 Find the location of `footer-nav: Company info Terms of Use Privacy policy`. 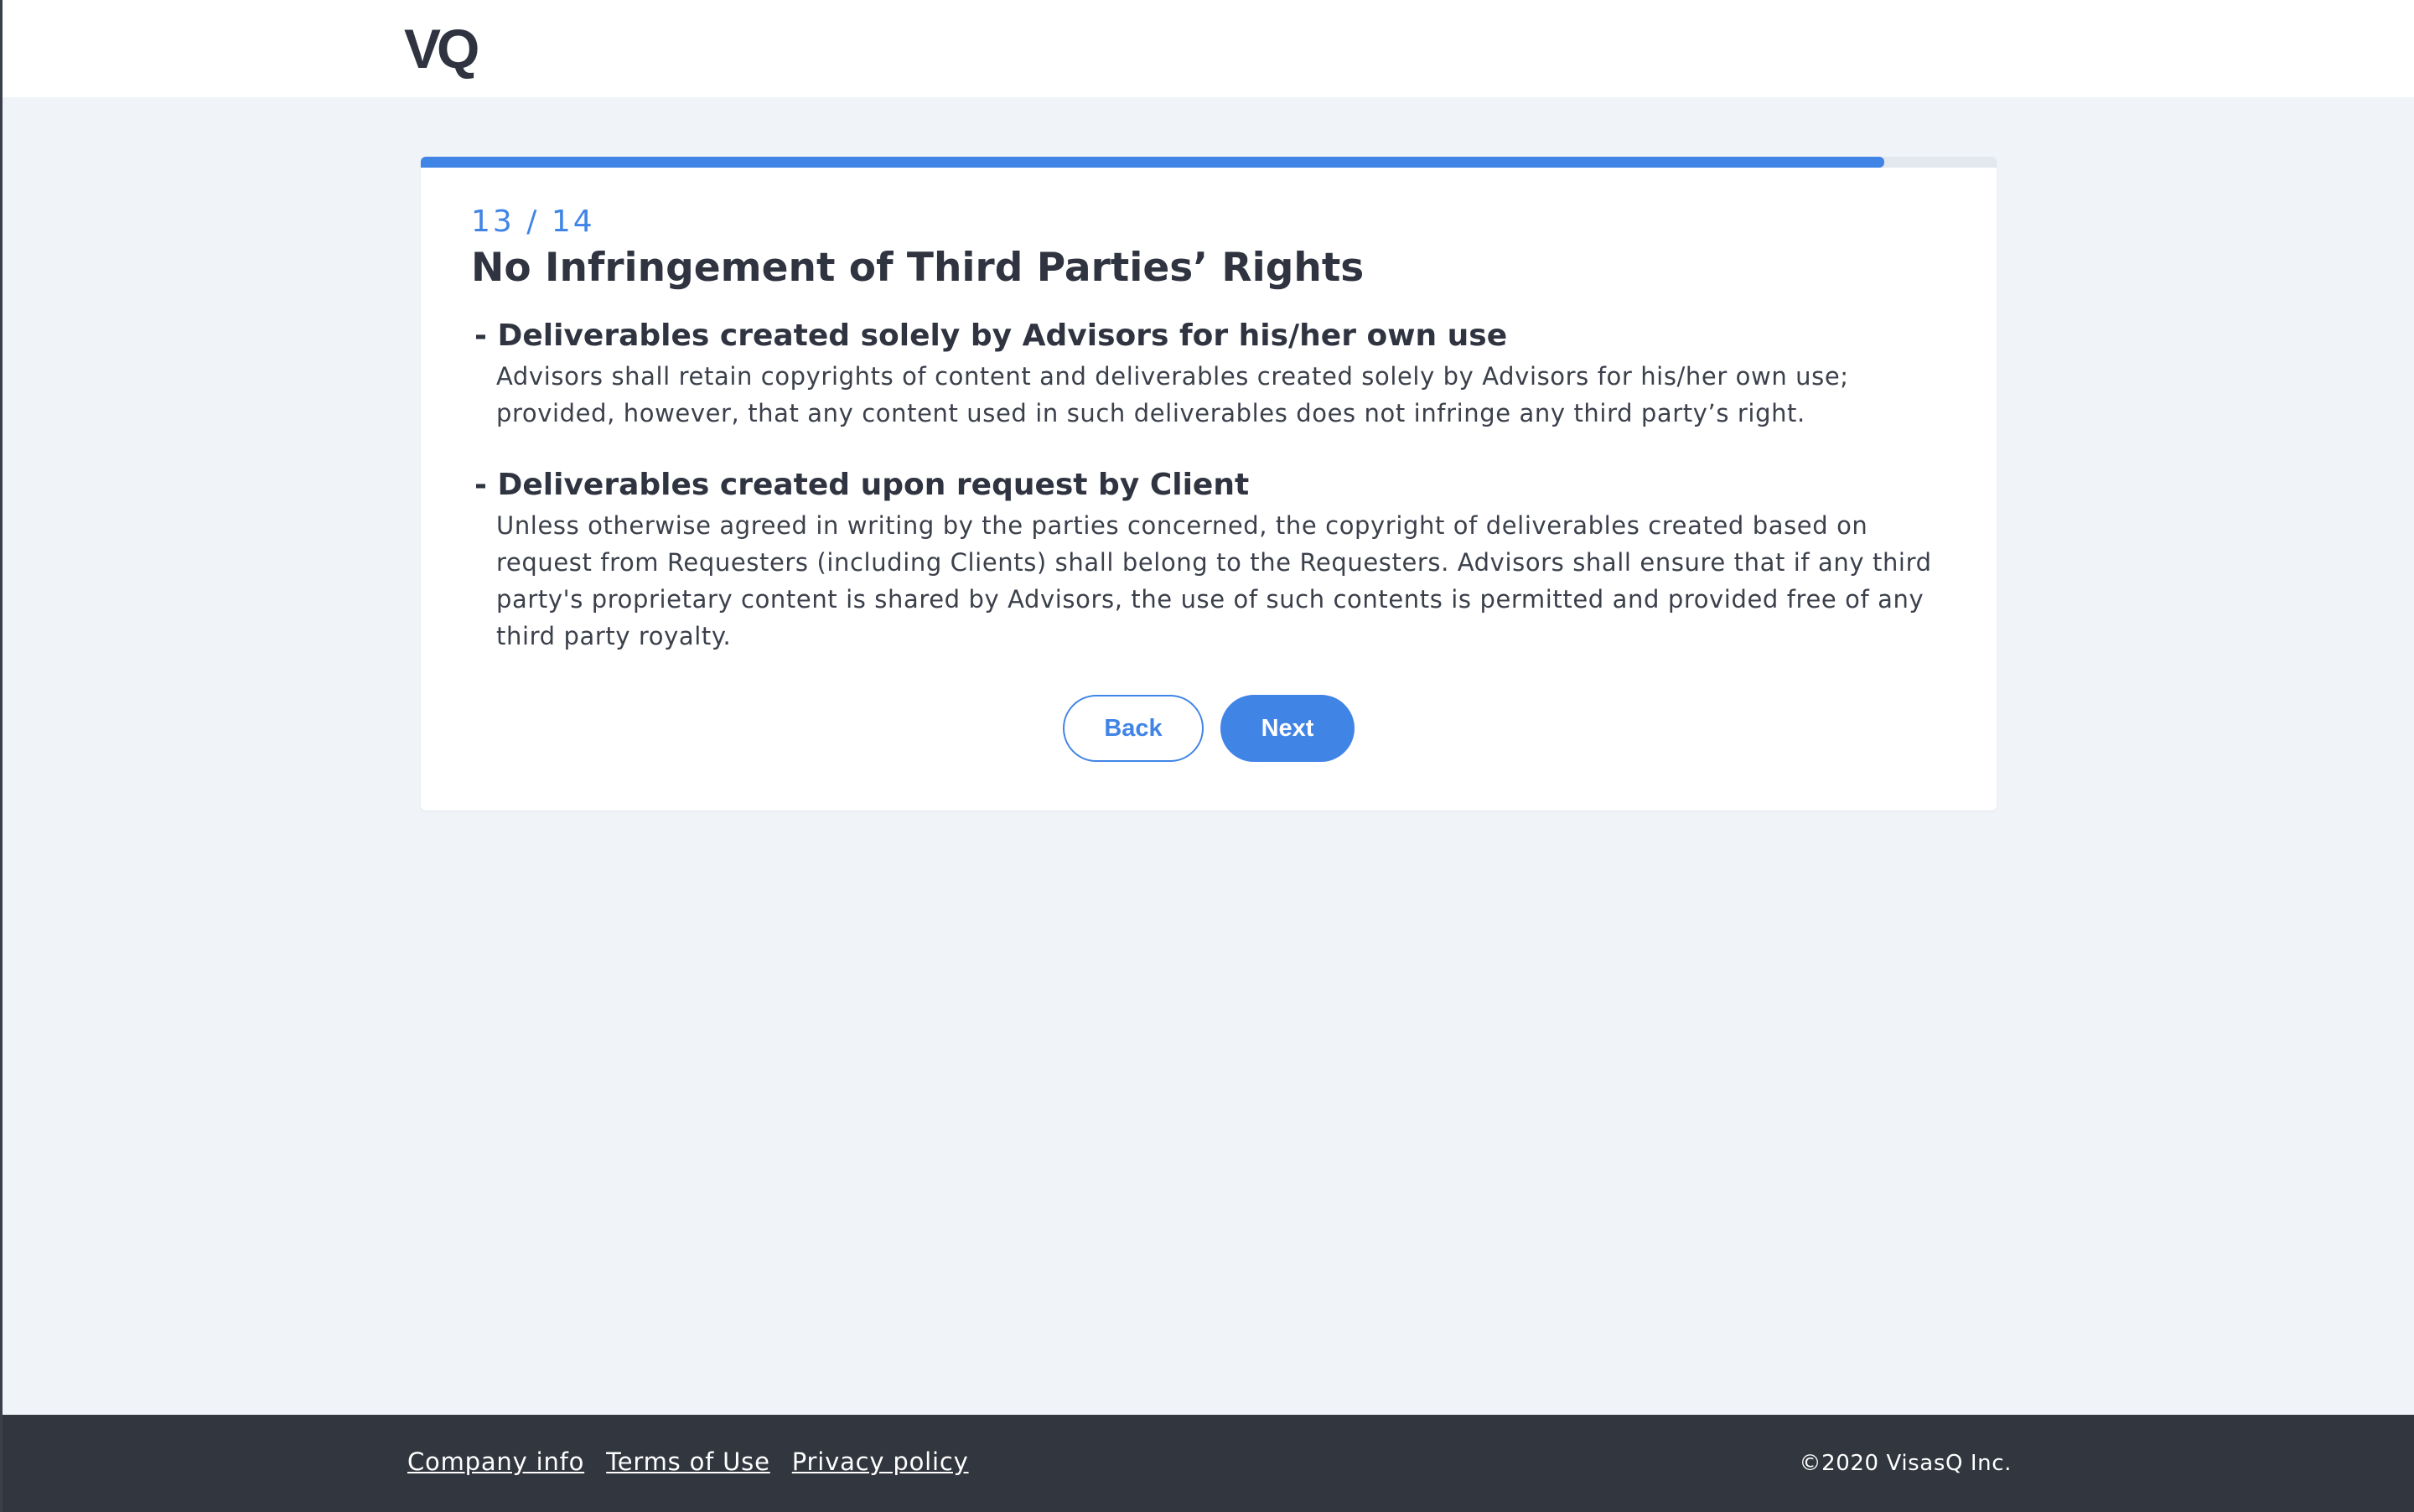

footer-nav: Company info Terms of Use Privacy policy is located at coordinates (688, 1461).